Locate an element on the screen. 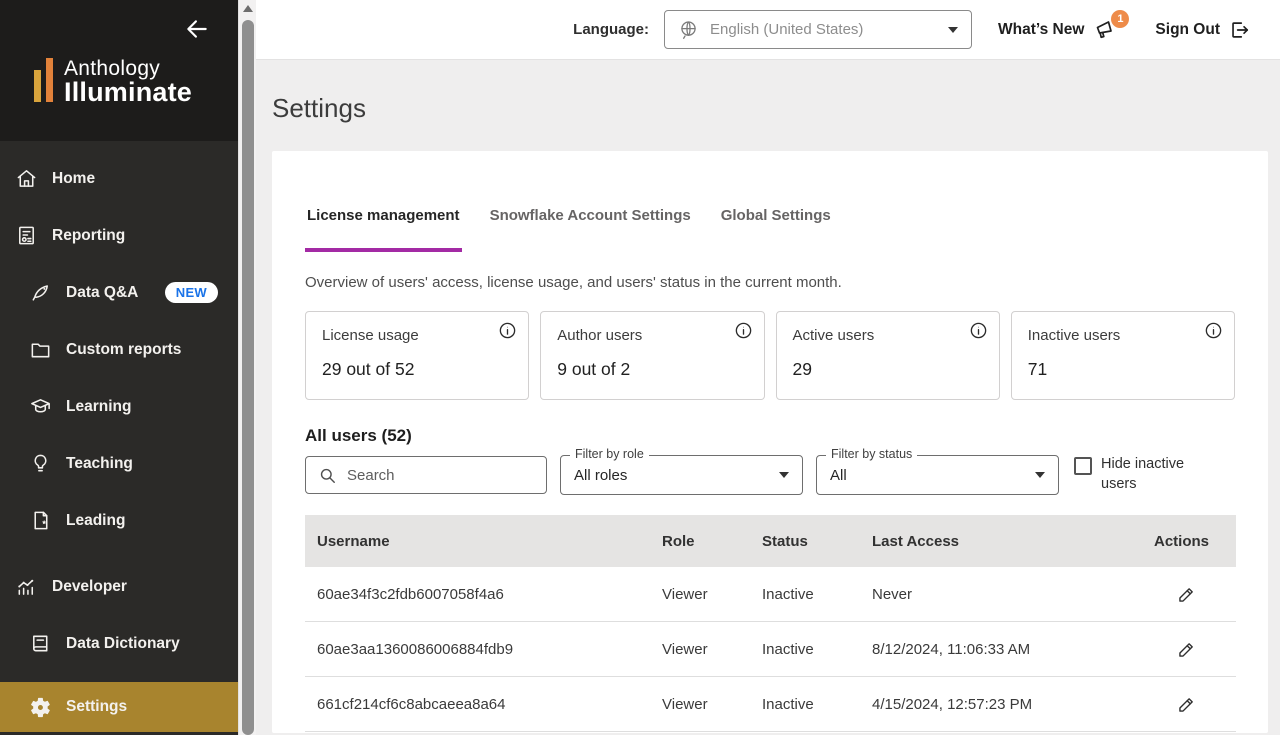  document-star-icon is located at coordinates (40, 521).